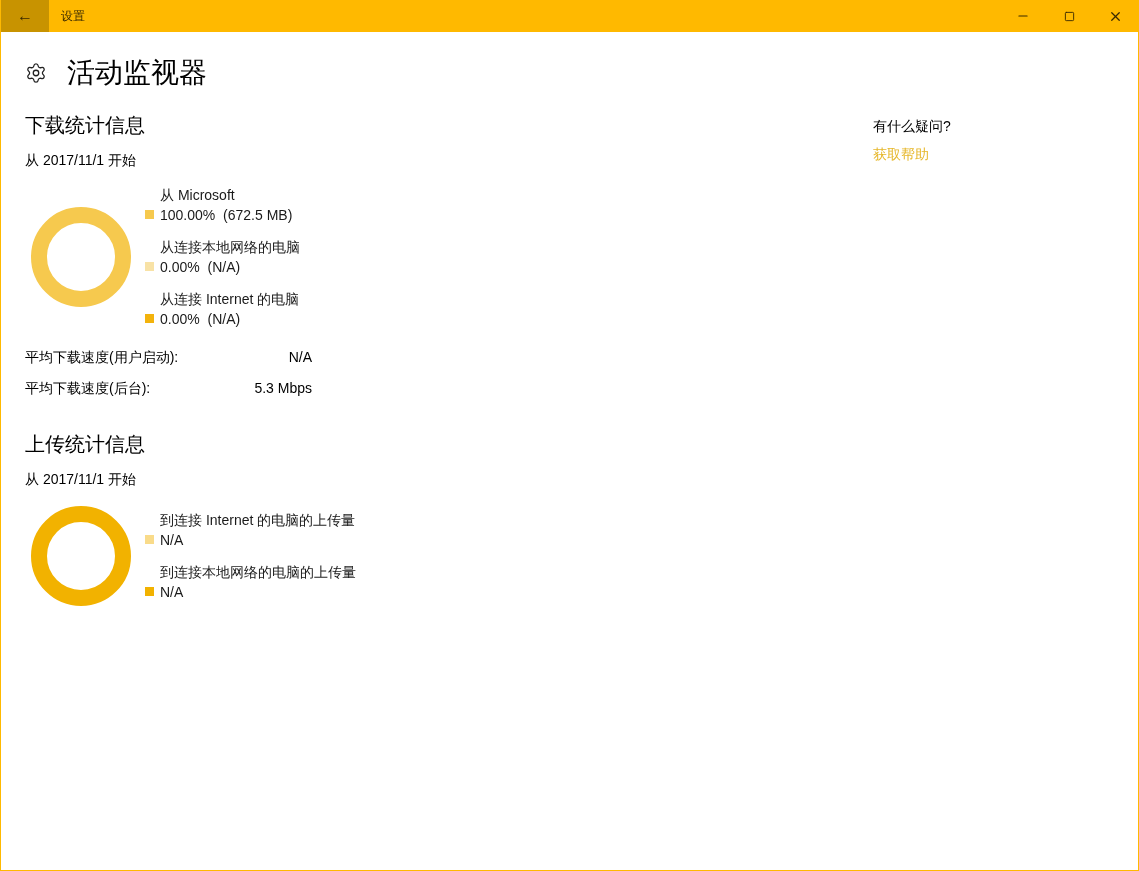  Describe the element at coordinates (85, 125) in the screenshot. I see `section-heading: 下载统计信息` at that location.